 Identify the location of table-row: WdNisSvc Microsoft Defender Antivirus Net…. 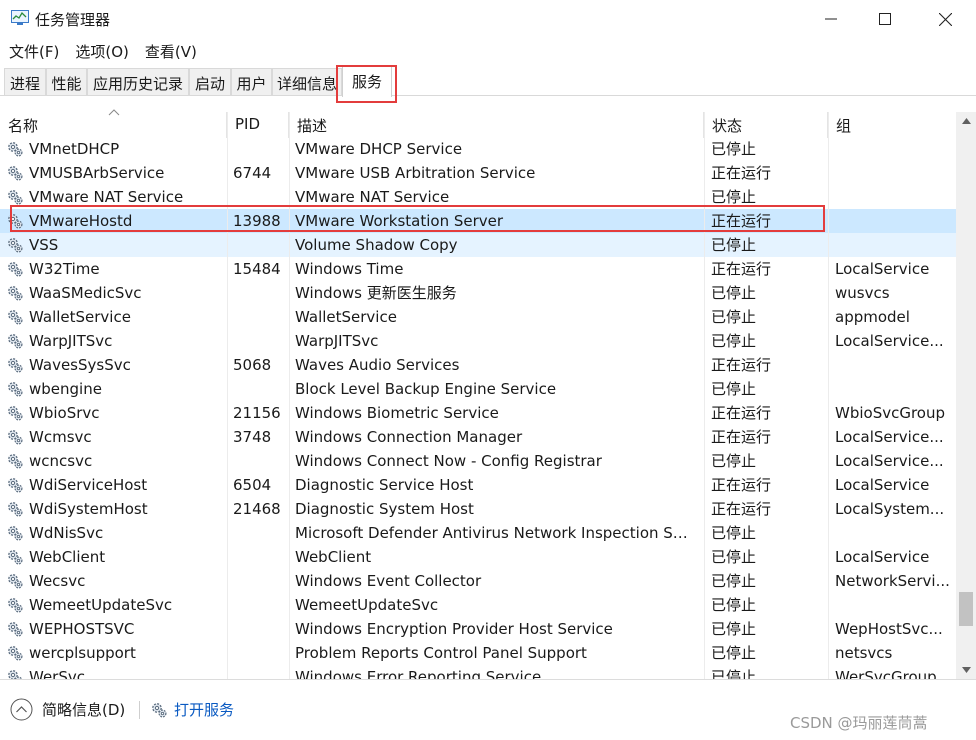
(478, 533).